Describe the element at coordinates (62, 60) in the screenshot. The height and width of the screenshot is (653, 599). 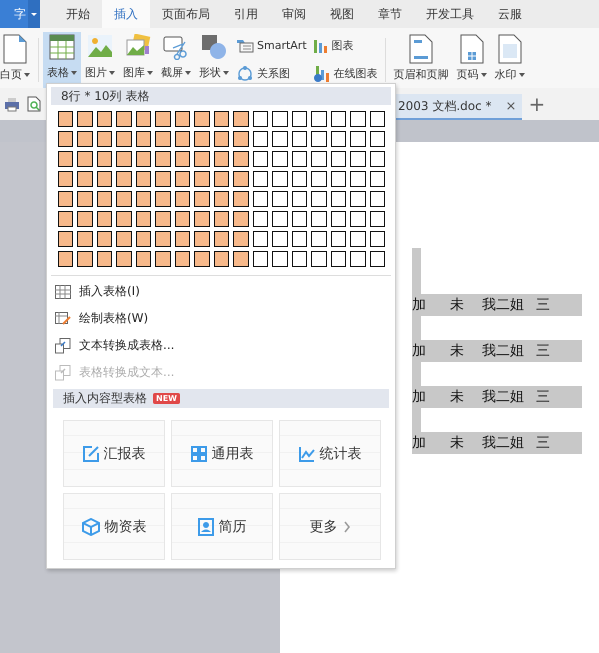
I see `ribbon-button: 表格` at that location.